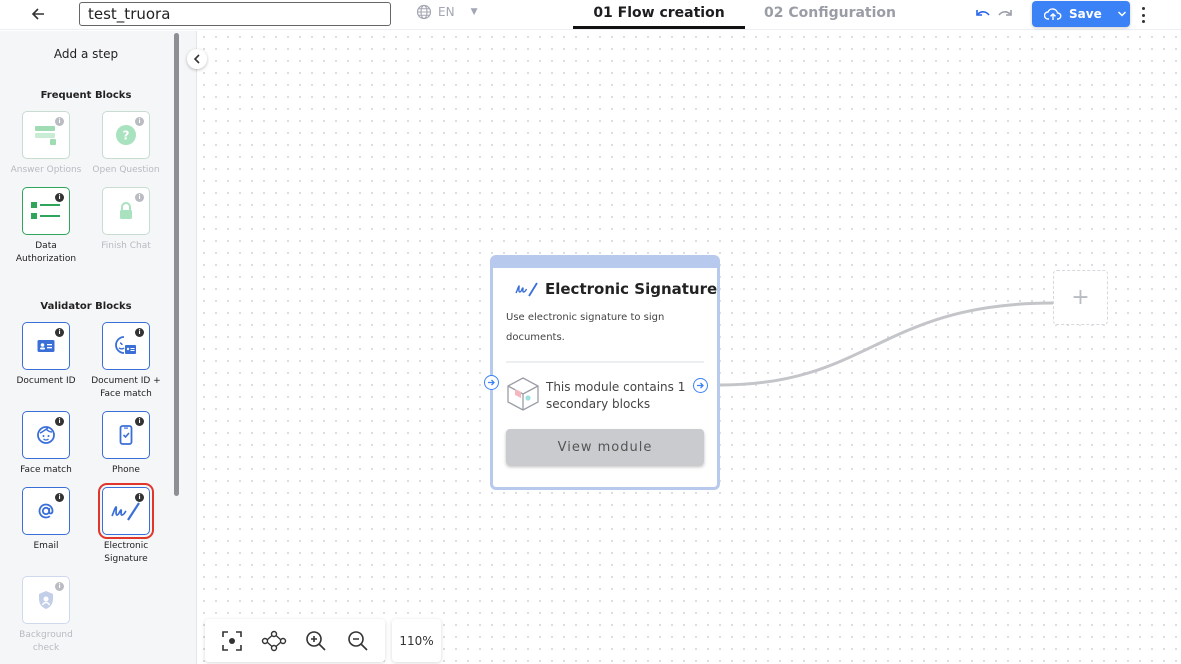 This screenshot has width=1181, height=664. I want to click on block-electronic-signature: i Electronic Signature, so click(126, 524).